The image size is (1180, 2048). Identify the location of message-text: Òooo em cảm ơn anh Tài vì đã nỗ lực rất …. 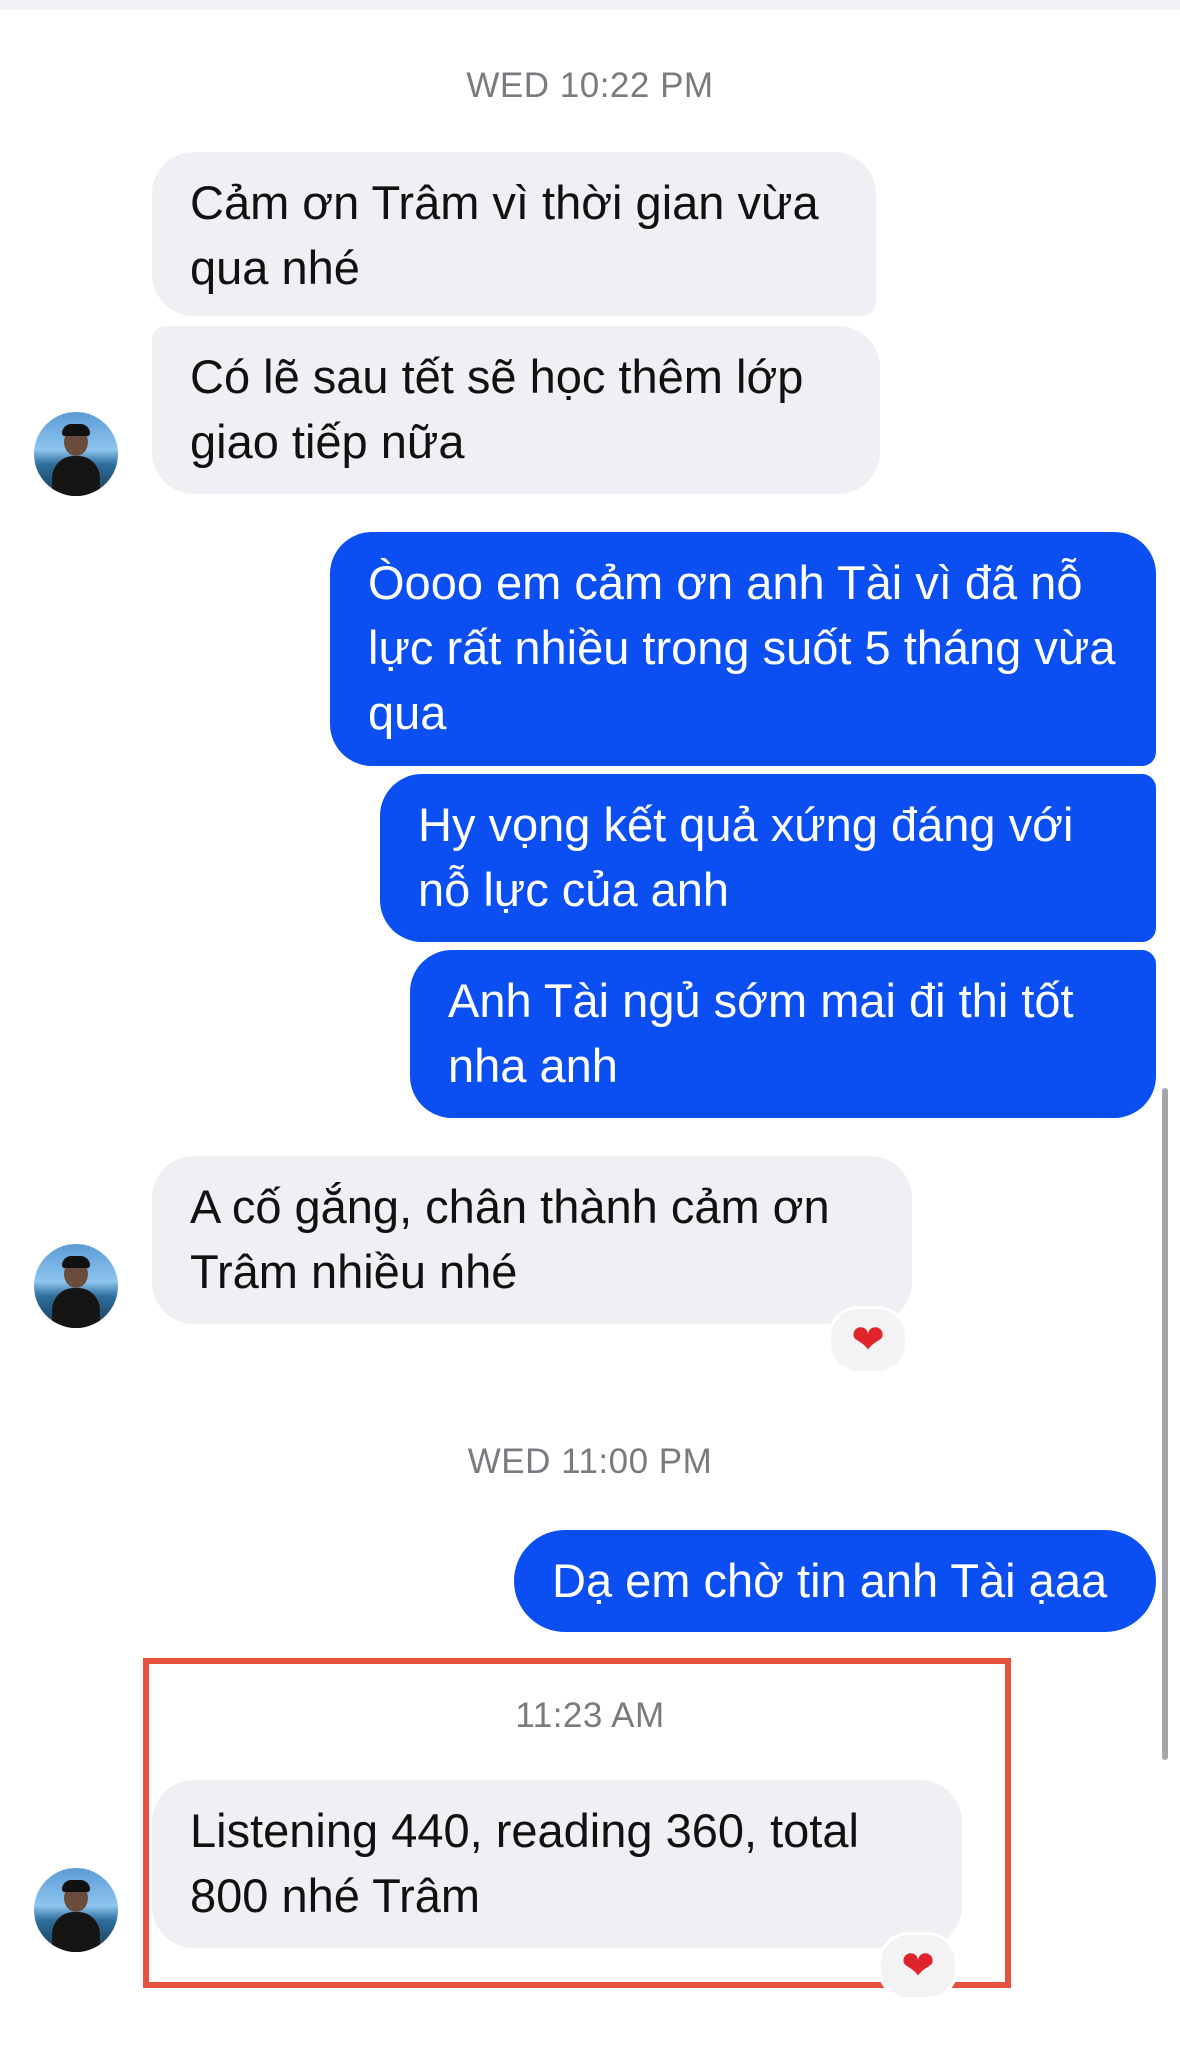
(742, 647).